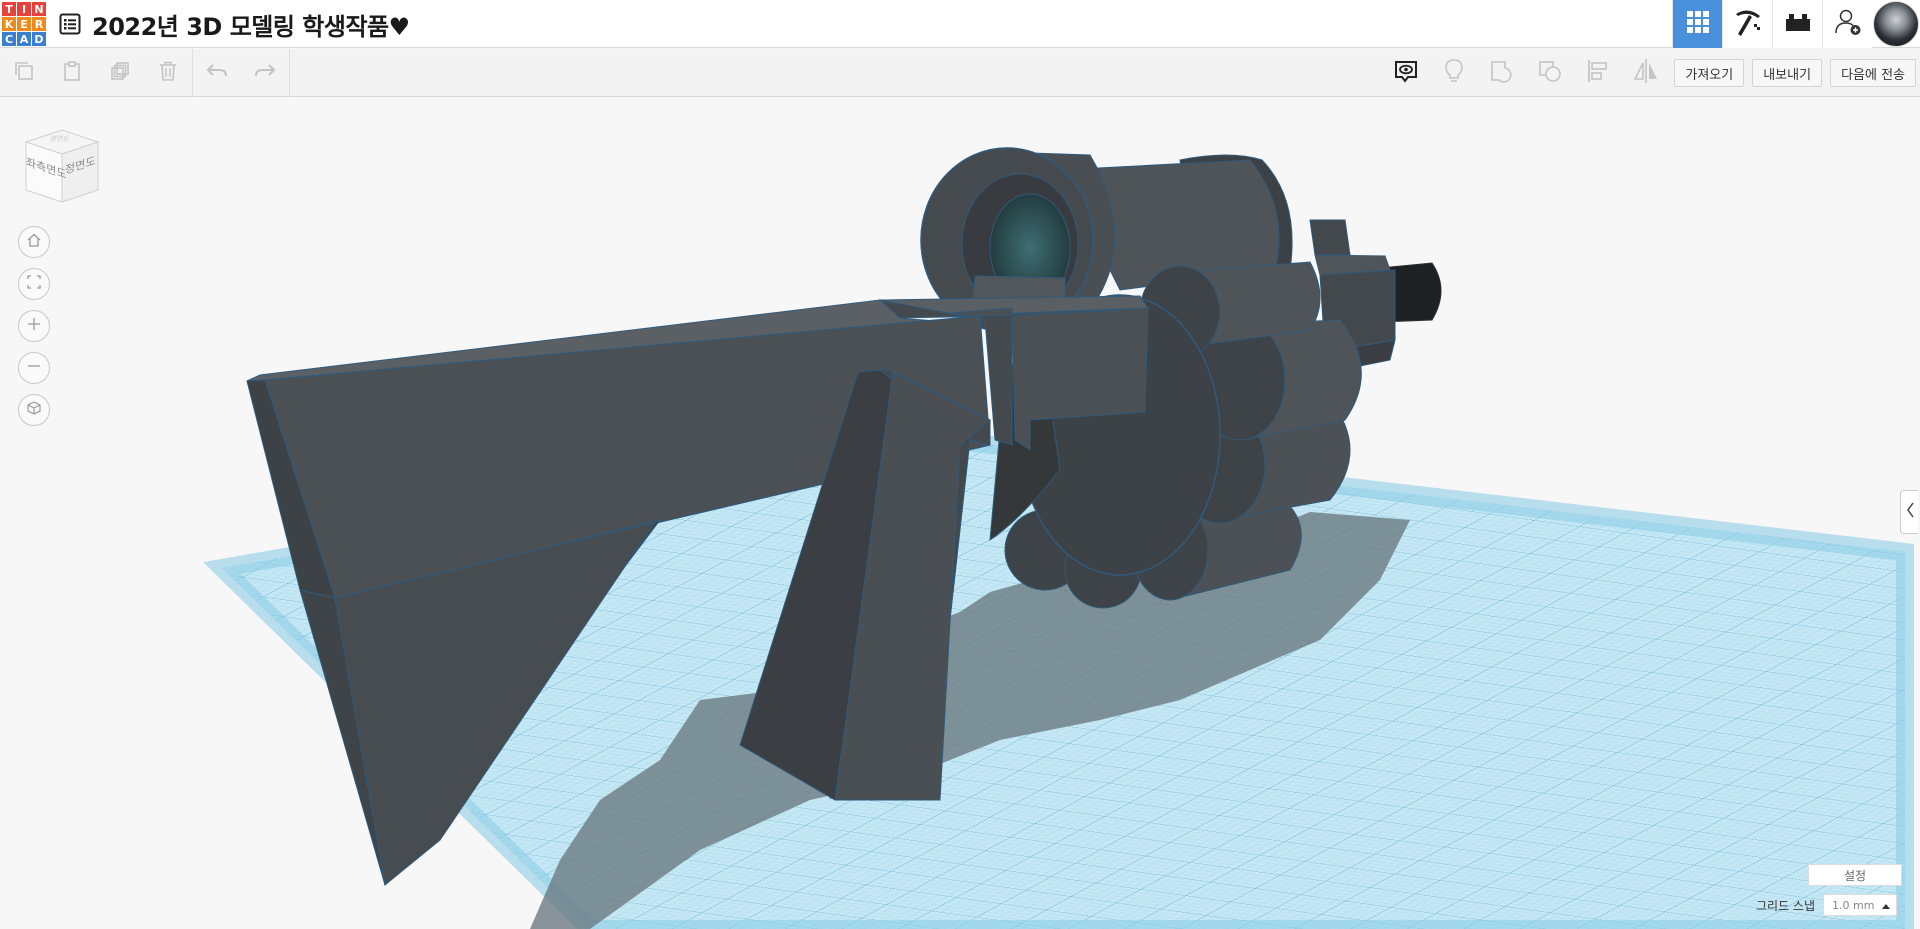 The height and width of the screenshot is (929, 1920). I want to click on delete-button, so click(168, 73).